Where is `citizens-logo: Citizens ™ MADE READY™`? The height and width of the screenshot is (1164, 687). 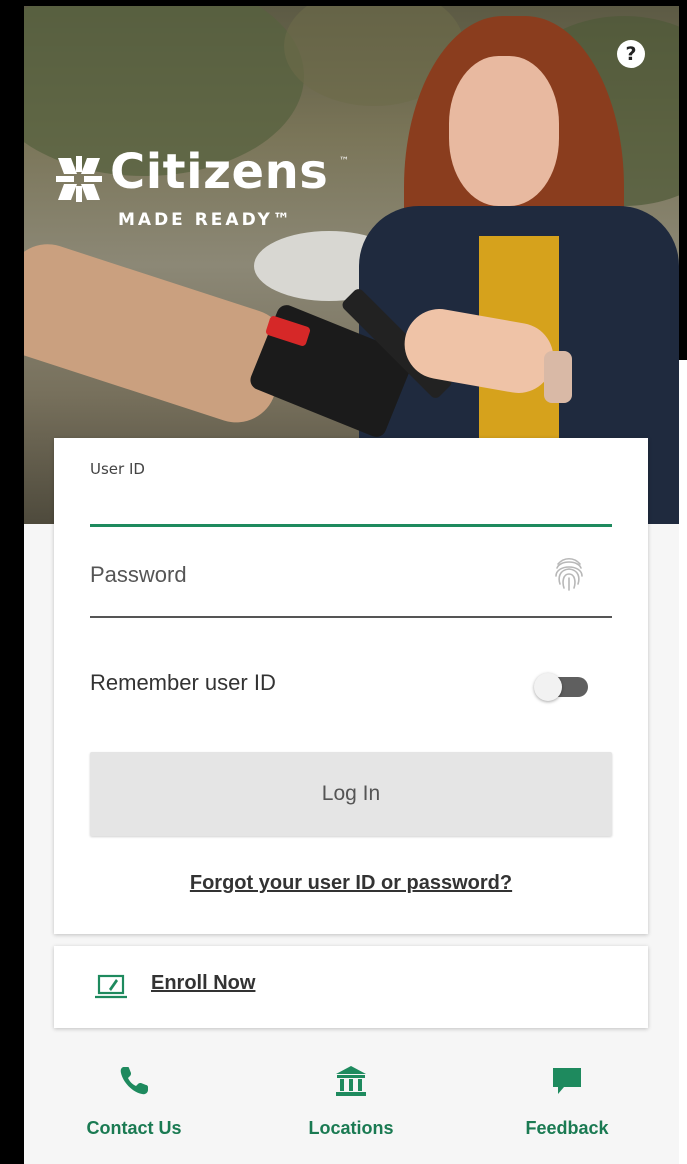 citizens-logo: Citizens ™ MADE READY™ is located at coordinates (214, 191).